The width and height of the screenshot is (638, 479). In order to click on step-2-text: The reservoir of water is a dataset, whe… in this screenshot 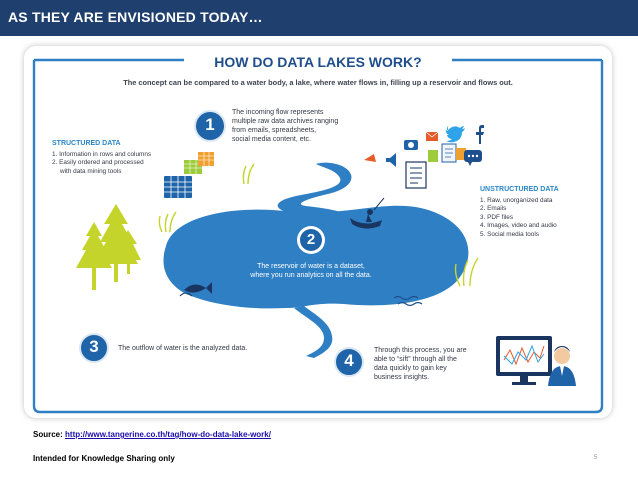, I will do `click(311, 271)`.